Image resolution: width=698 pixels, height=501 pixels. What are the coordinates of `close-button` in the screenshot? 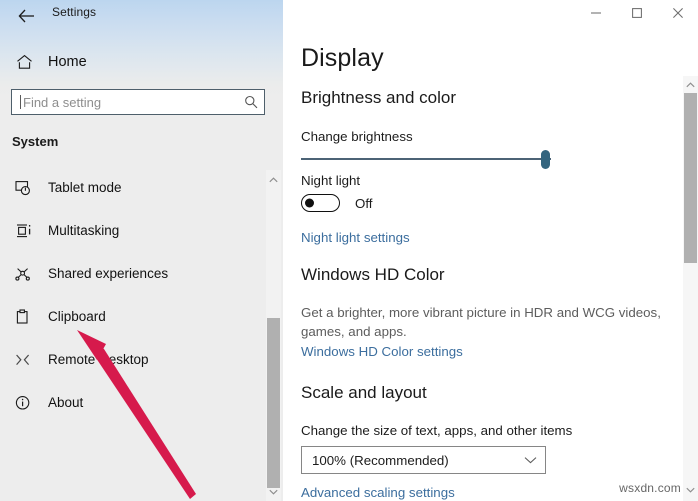 It's located at (677, 13).